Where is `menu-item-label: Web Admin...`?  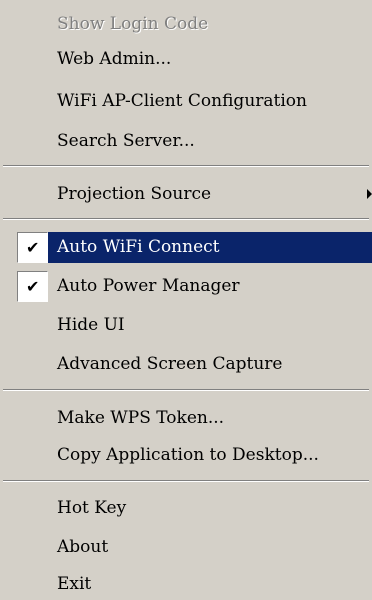 menu-item-label: Web Admin... is located at coordinates (114, 59).